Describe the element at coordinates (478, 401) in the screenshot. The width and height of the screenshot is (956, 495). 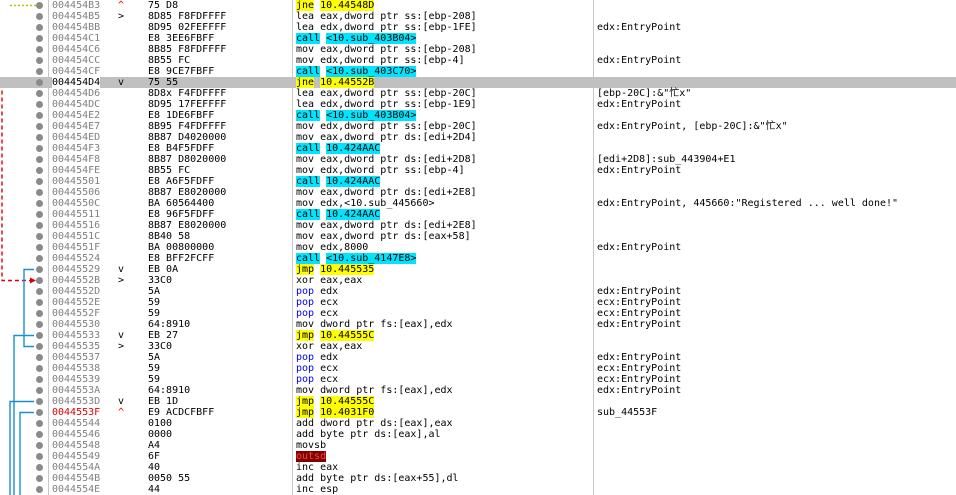
I see `instruction-row: 0044553D v EB 1D jmp 10.44555C` at that location.